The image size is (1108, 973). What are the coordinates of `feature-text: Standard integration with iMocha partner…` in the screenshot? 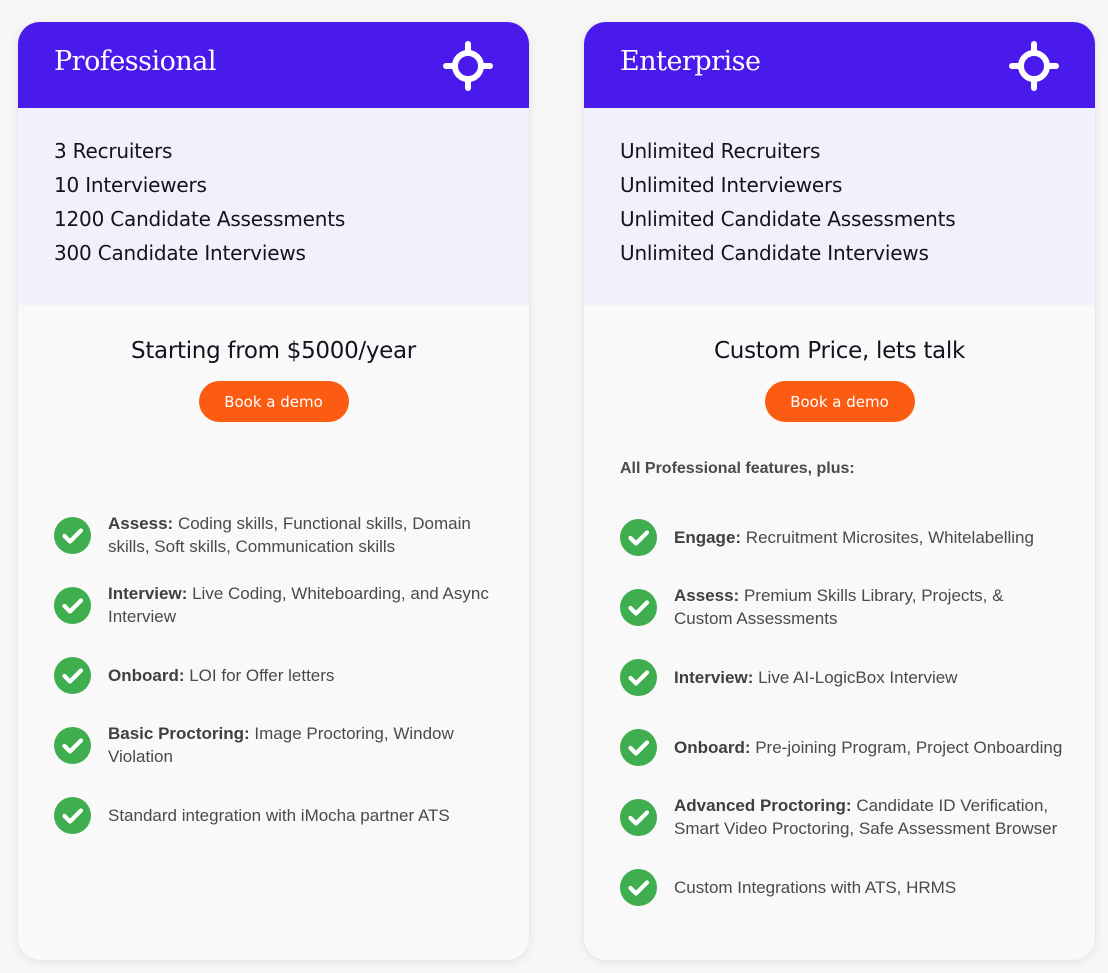 It's located at (279, 815).